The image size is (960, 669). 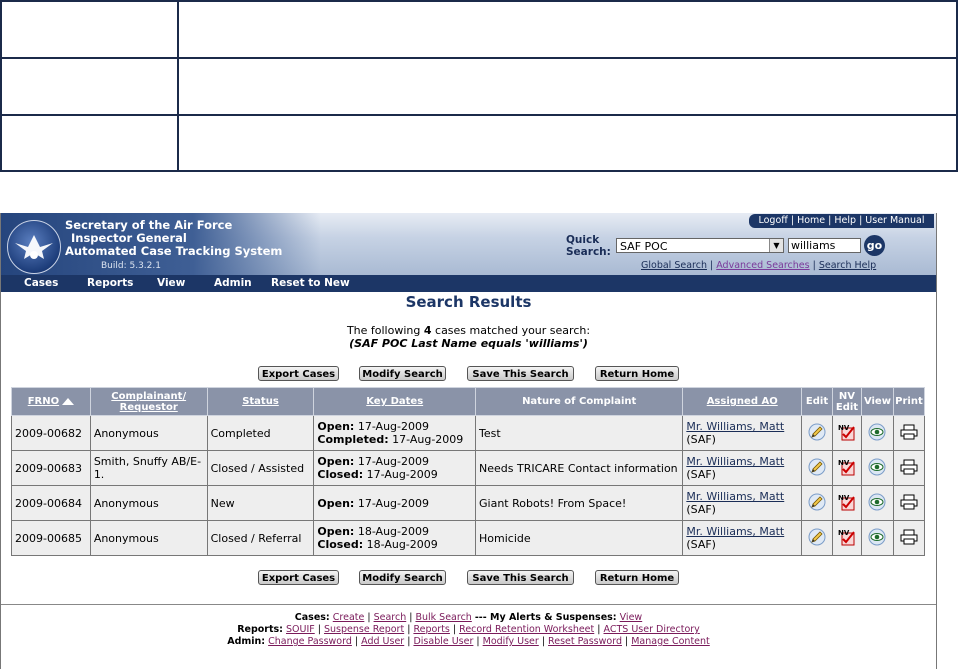 What do you see at coordinates (51, 401) in the screenshot?
I see `col-frno: FRNO` at bounding box center [51, 401].